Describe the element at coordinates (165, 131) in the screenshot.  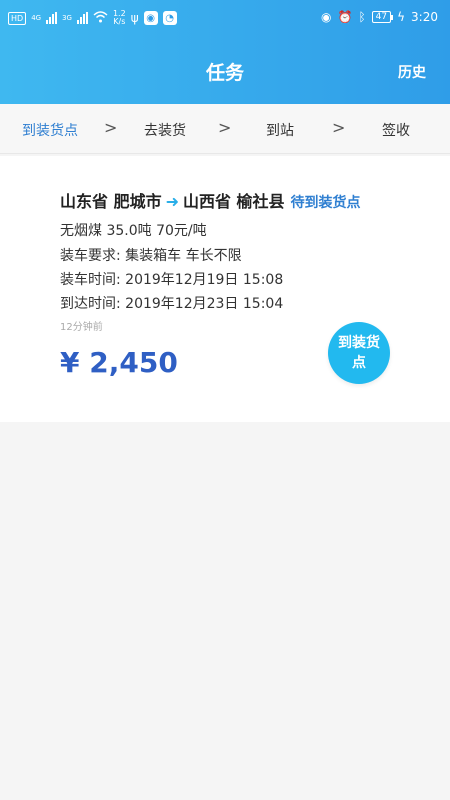
I see `step-go-loading: 去装货` at that location.